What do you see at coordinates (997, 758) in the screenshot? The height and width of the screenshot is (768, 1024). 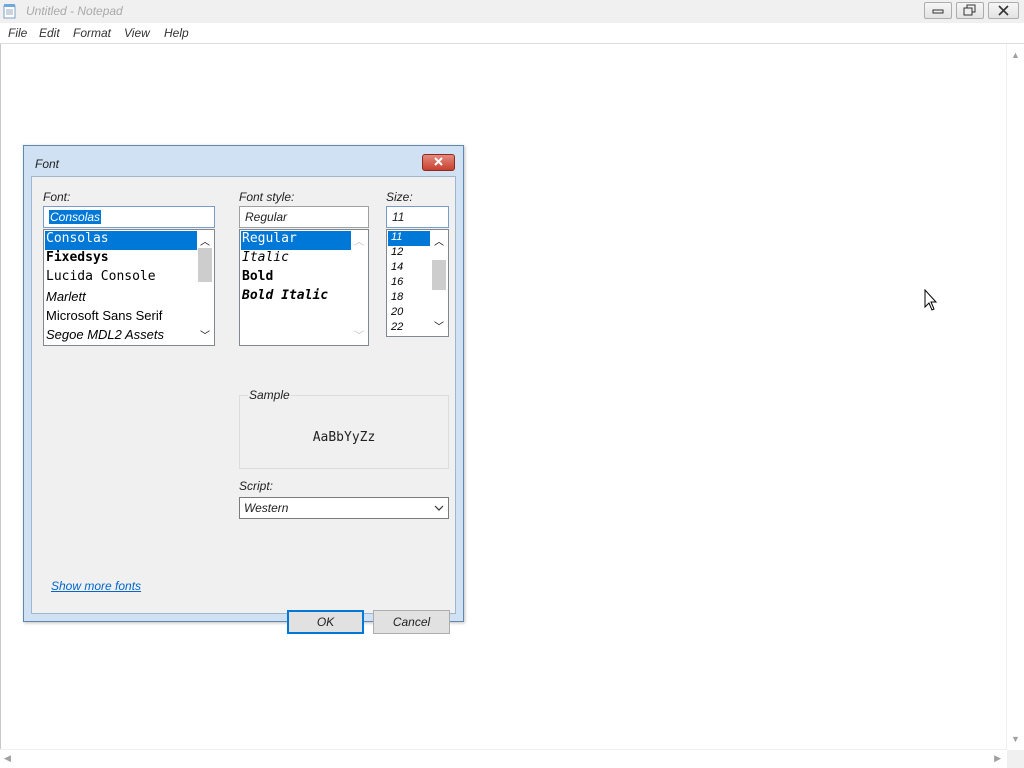 I see `scroll-right-arrow-icon: ▶` at bounding box center [997, 758].